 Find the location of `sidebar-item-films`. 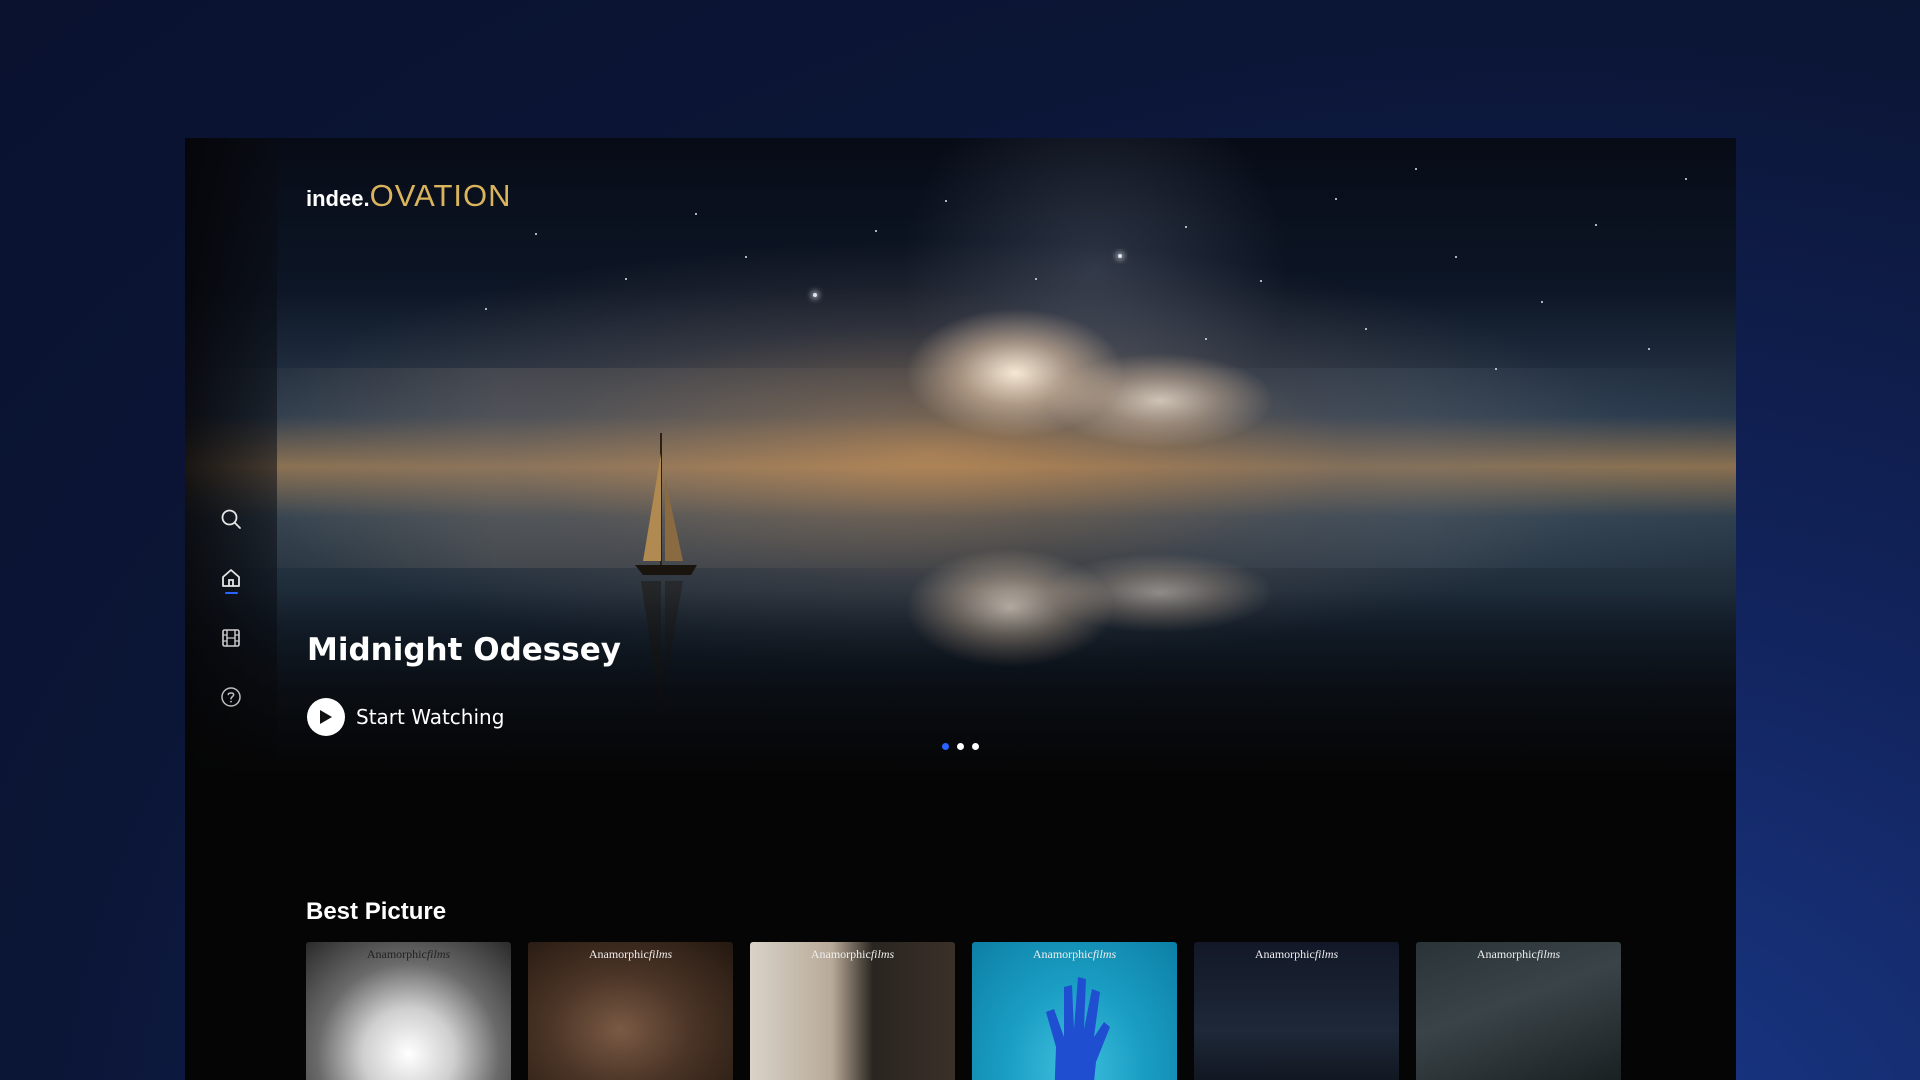

sidebar-item-films is located at coordinates (231, 638).